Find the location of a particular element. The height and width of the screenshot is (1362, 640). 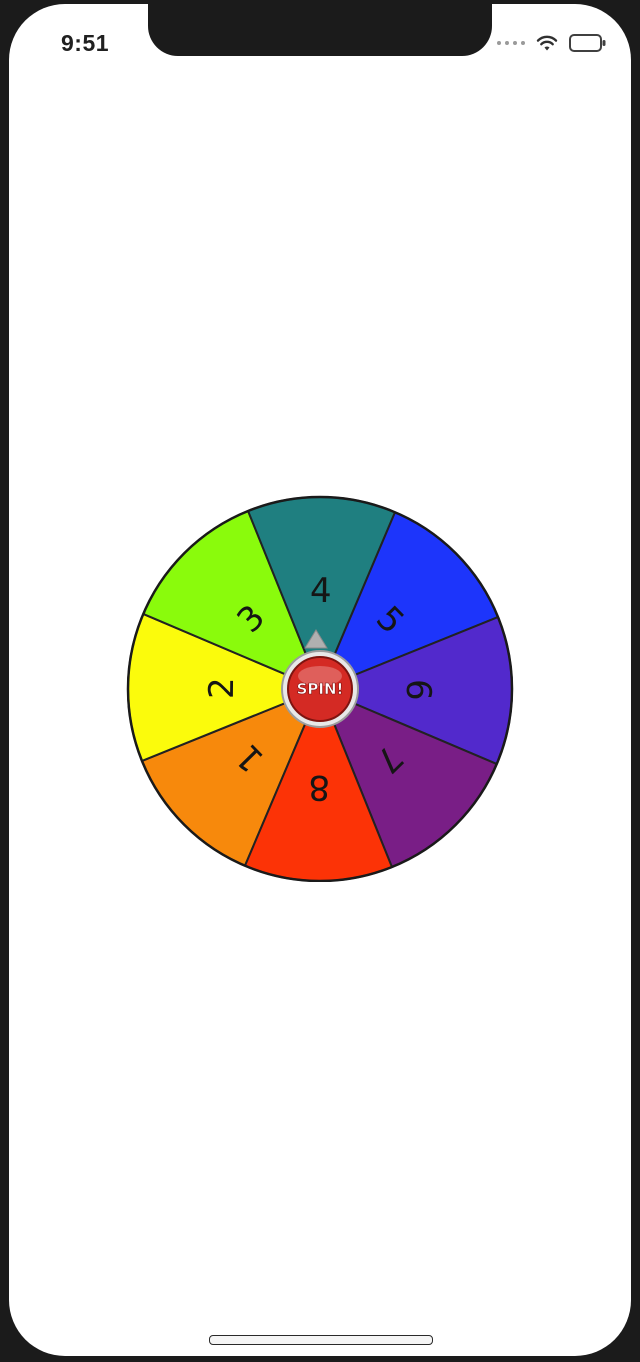

wheel-segment-label-6: 6 is located at coordinates (418, 690).